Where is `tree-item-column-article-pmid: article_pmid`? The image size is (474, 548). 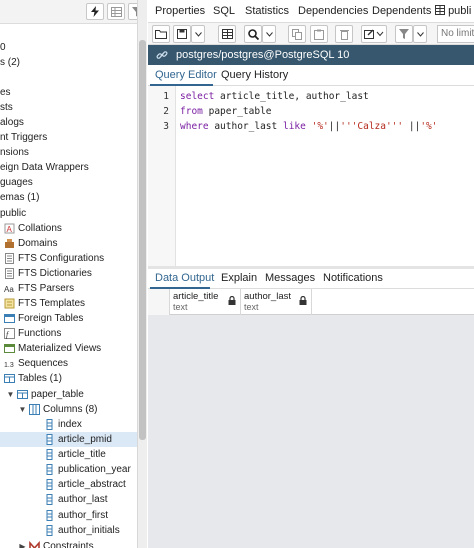
tree-item-column-article-pmid: article_pmid is located at coordinates (68, 439).